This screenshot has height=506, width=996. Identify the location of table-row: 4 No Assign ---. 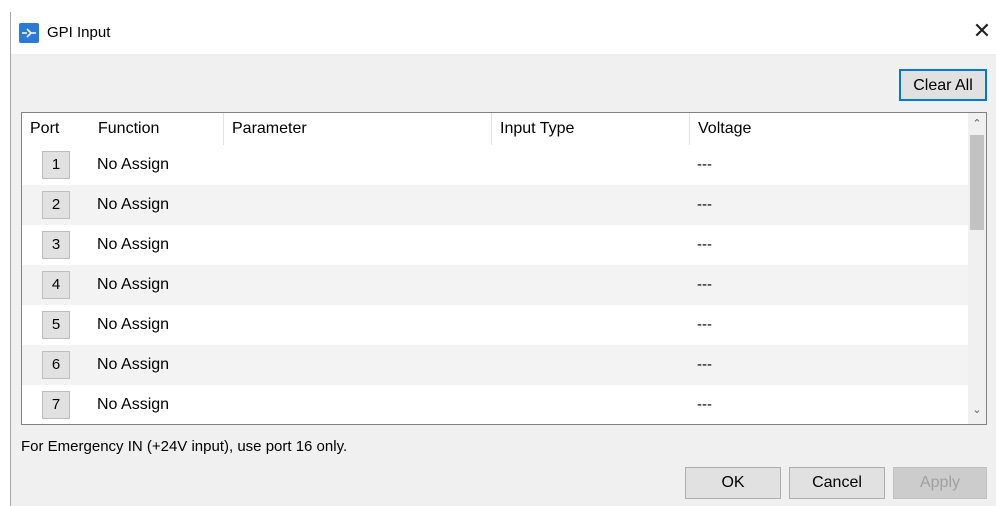
(495, 285).